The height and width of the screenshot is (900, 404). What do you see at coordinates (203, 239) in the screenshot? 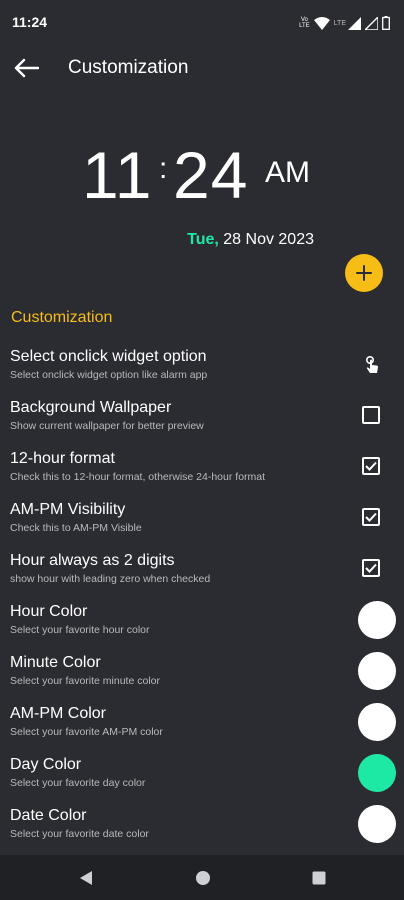
I see `clock-day: Tue,` at bounding box center [203, 239].